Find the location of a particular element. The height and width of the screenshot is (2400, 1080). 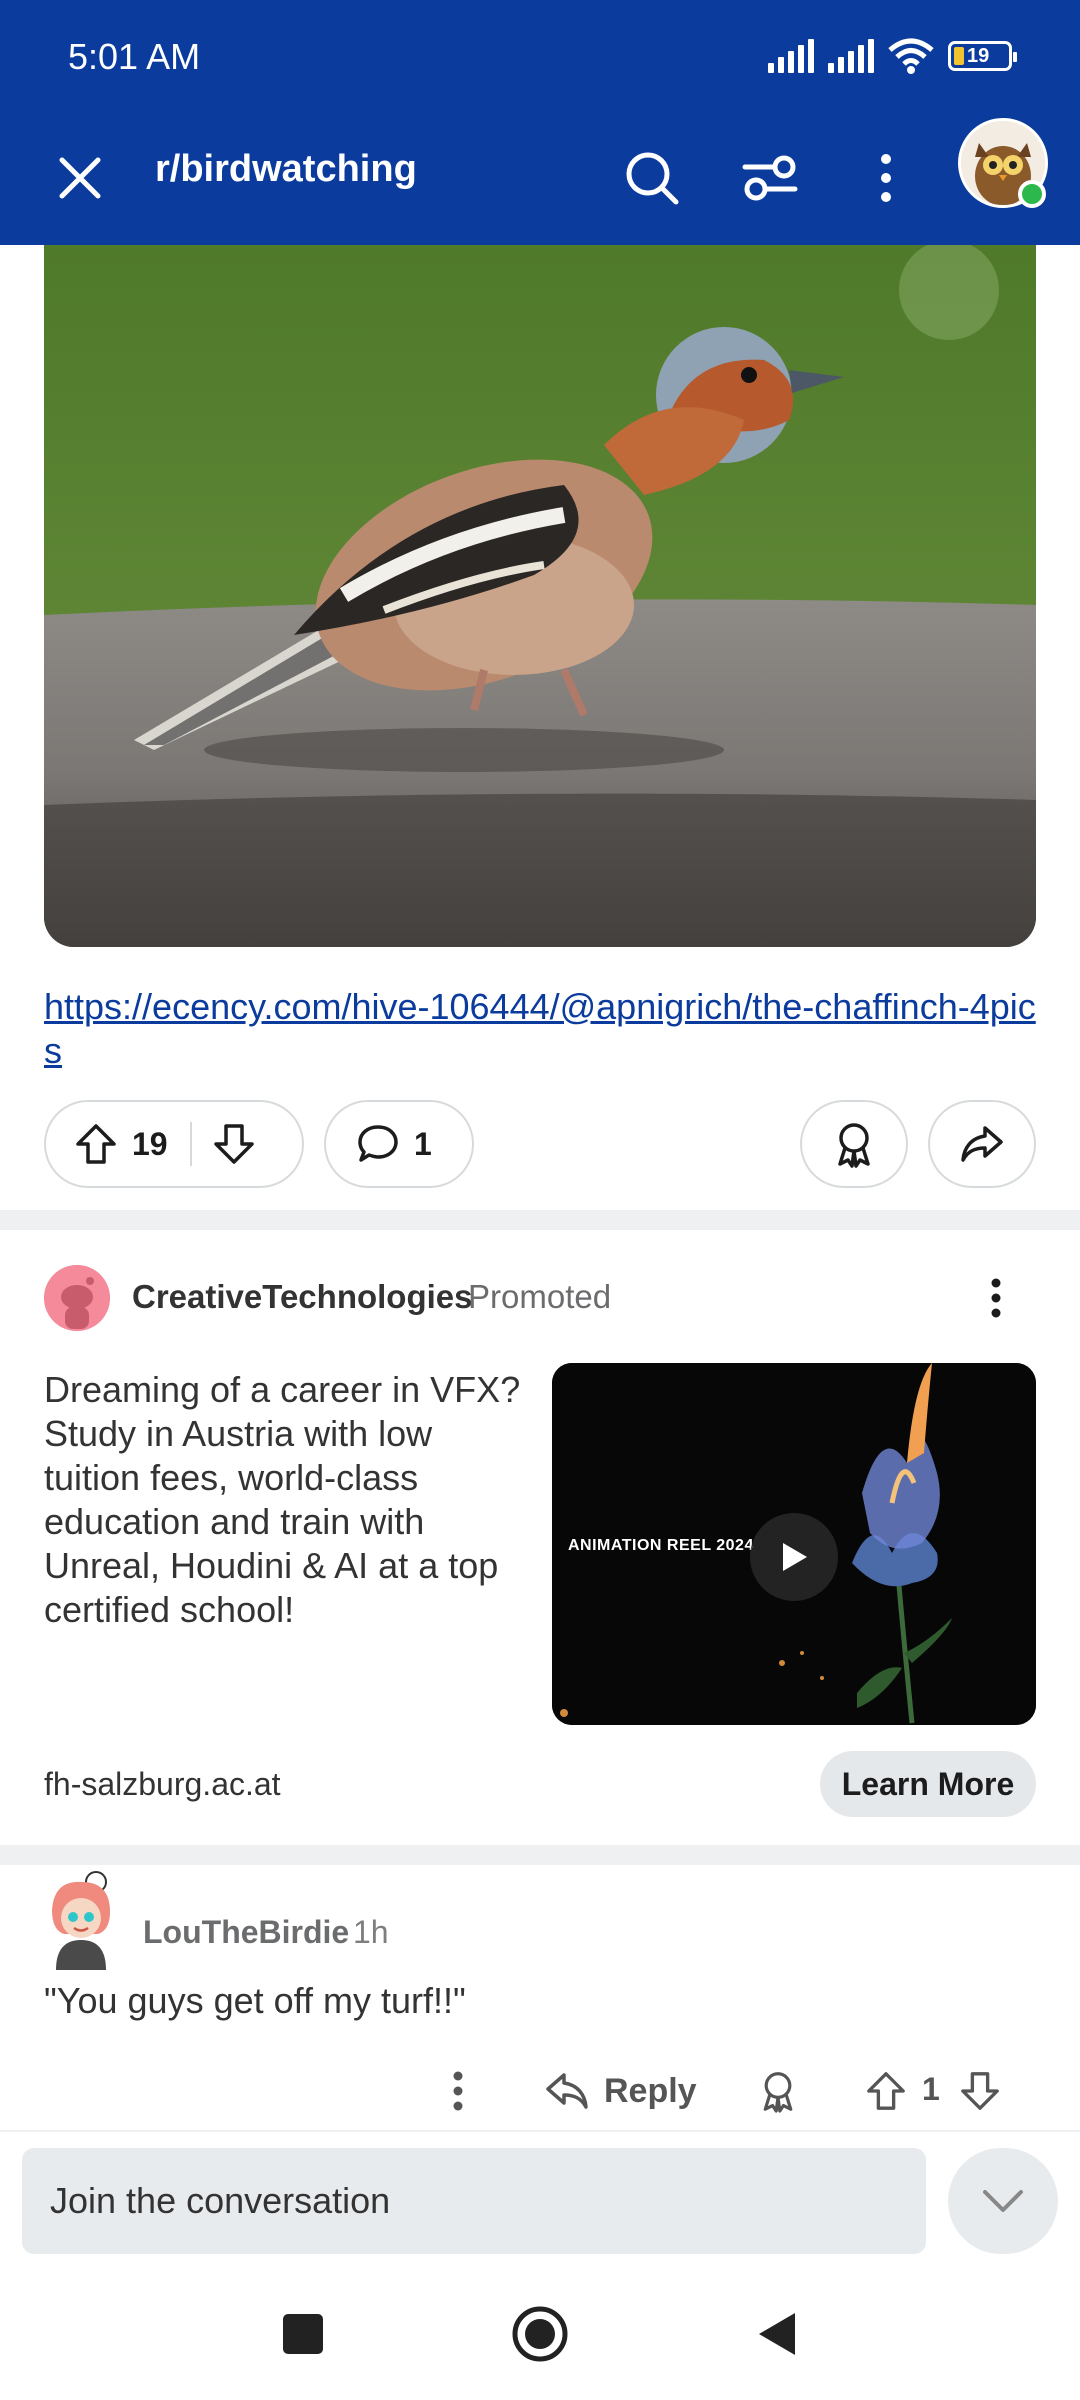

online-indicator is located at coordinates (1032, 194).